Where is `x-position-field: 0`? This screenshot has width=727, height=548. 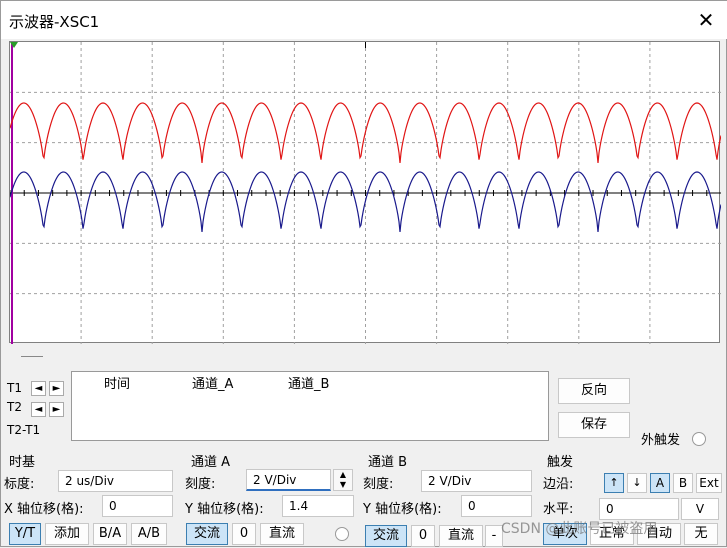
x-position-field: 0 is located at coordinates (137, 506).